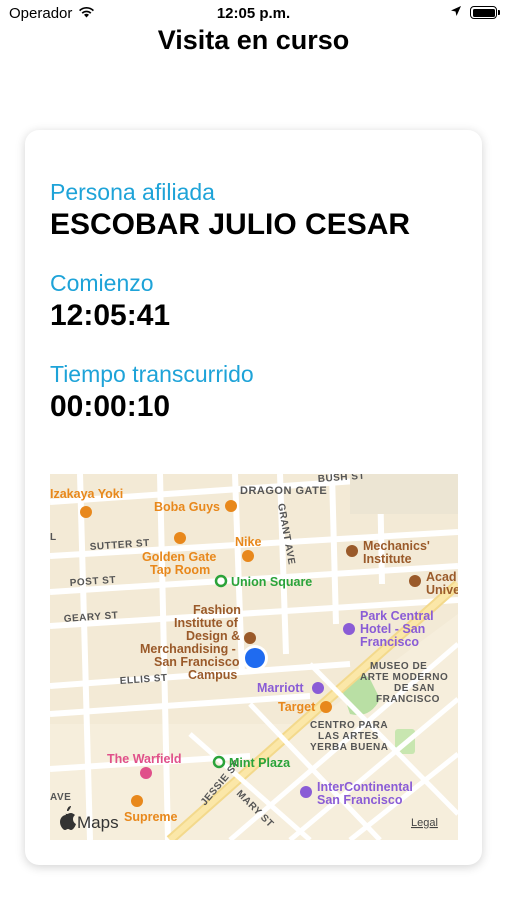  I want to click on status-bar: Operador 12:05 p.m., so click(253, 14).